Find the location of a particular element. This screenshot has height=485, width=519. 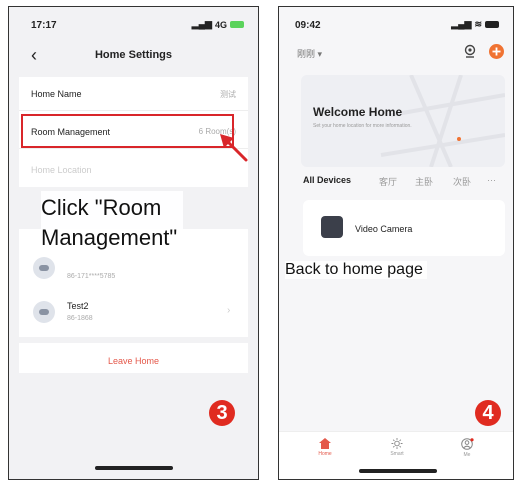

tabs-more-icon: ··· is located at coordinates (491, 180).